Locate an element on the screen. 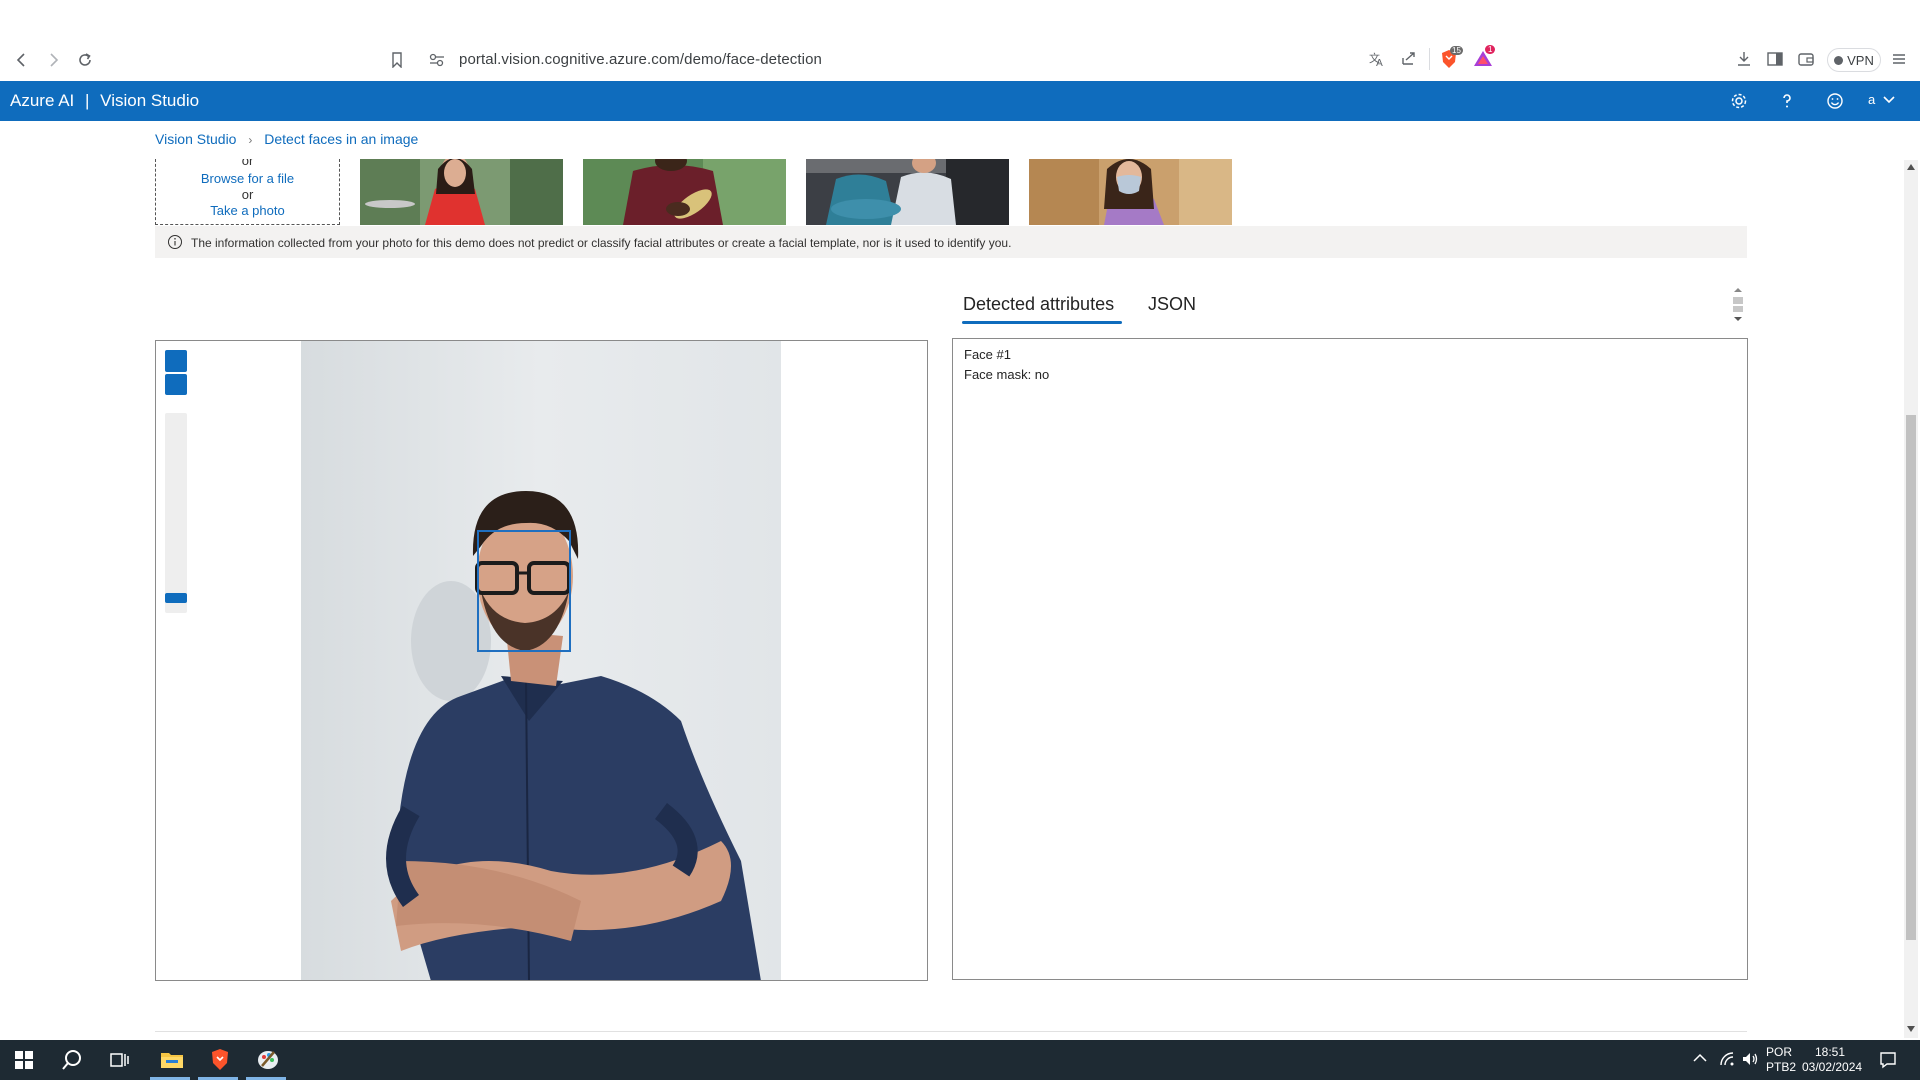 This screenshot has height=1080, width=1920. face-bounding-box is located at coordinates (524, 591).